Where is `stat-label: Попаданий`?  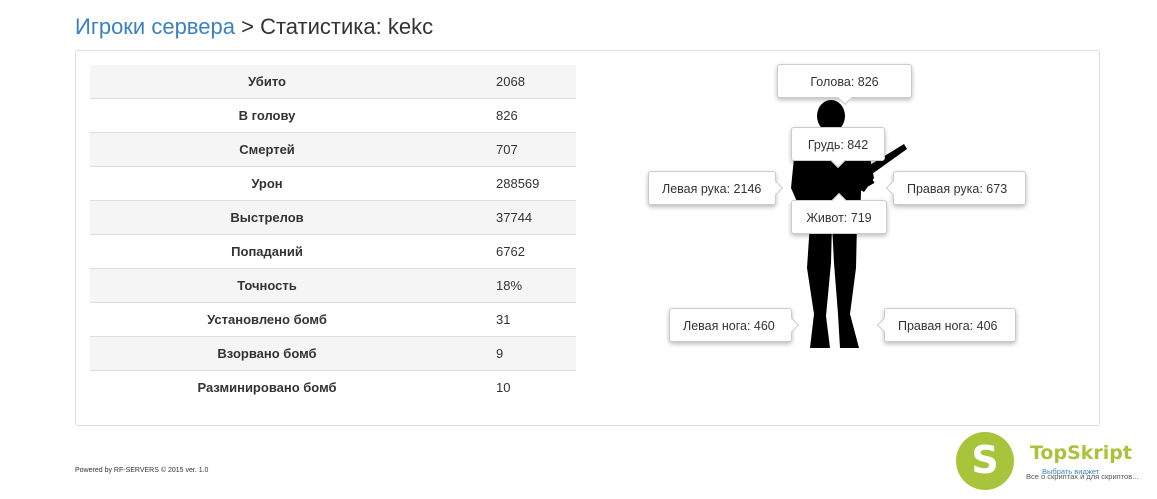
stat-label: Попаданий is located at coordinates (267, 251).